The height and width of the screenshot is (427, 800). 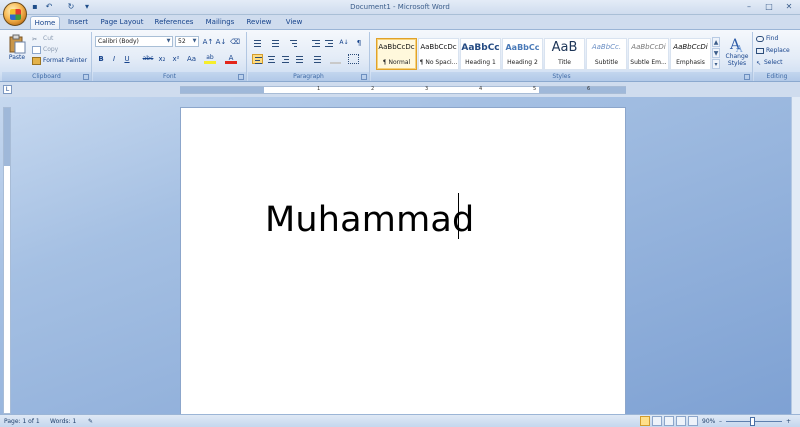 I want to click on subscript-button: x₂, so click(x=162, y=59).